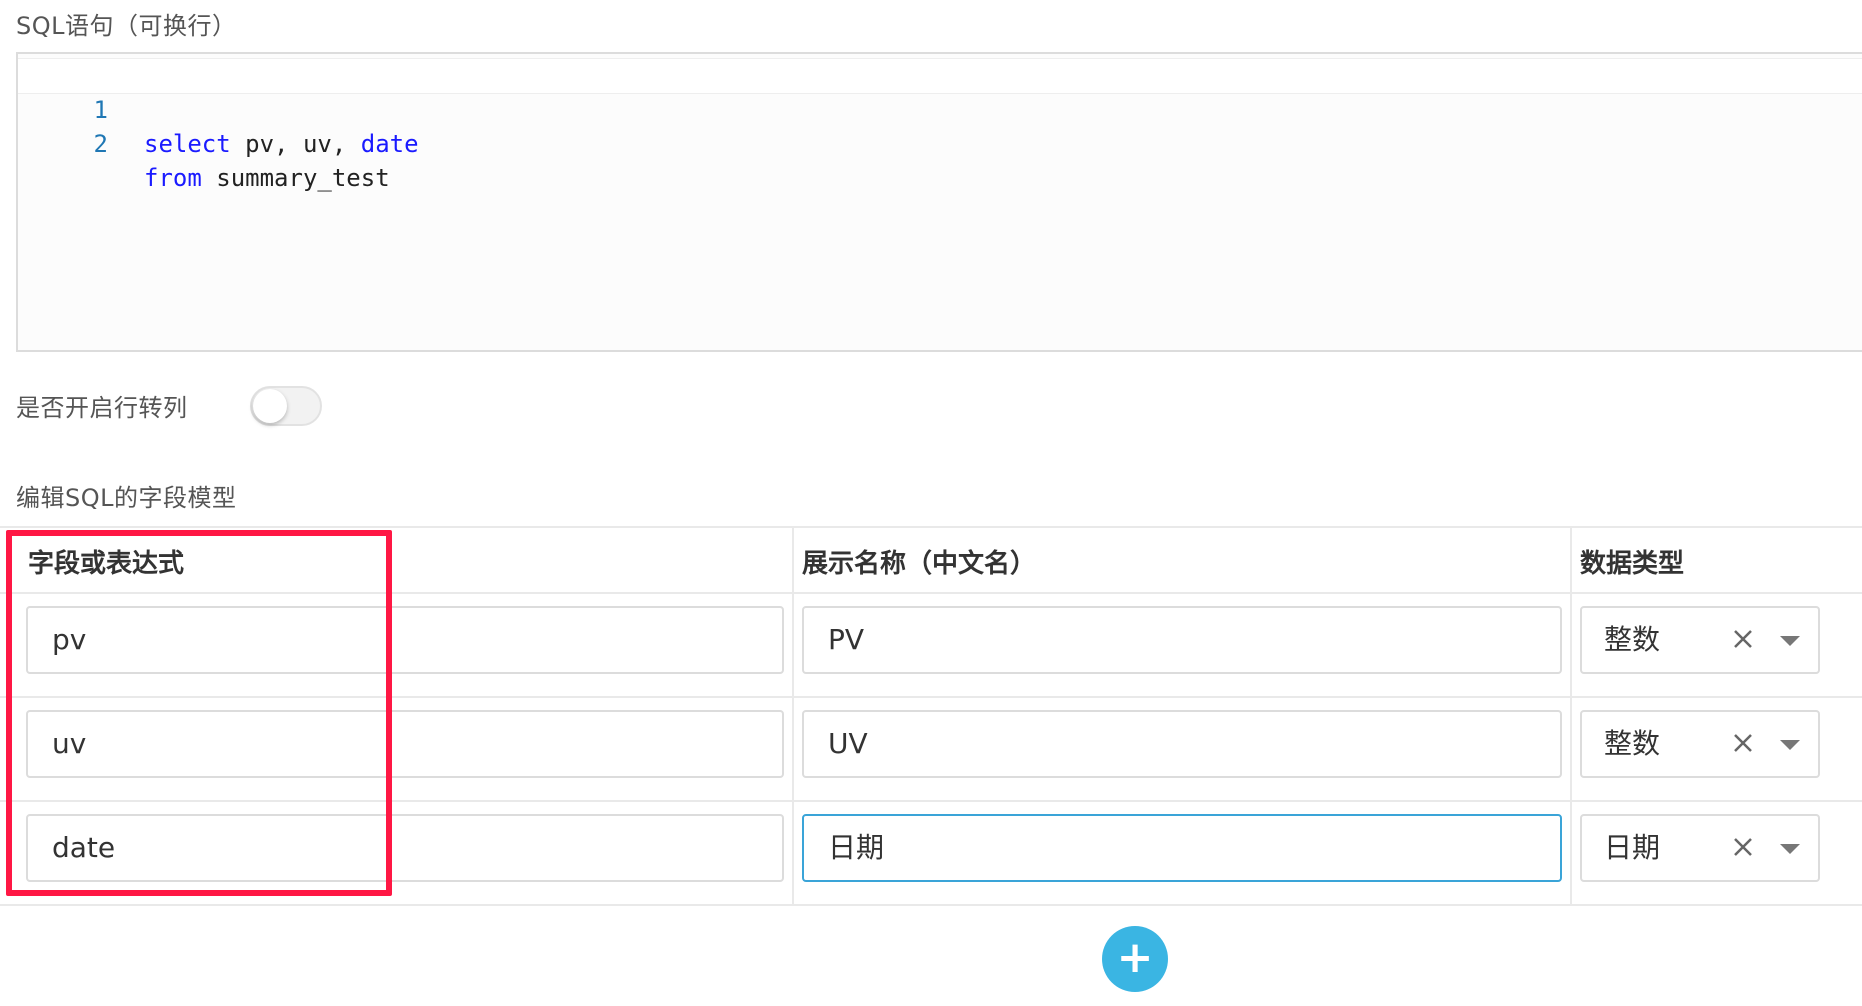  I want to click on sql-section-label: SQL语句（可换行）, so click(126, 26).